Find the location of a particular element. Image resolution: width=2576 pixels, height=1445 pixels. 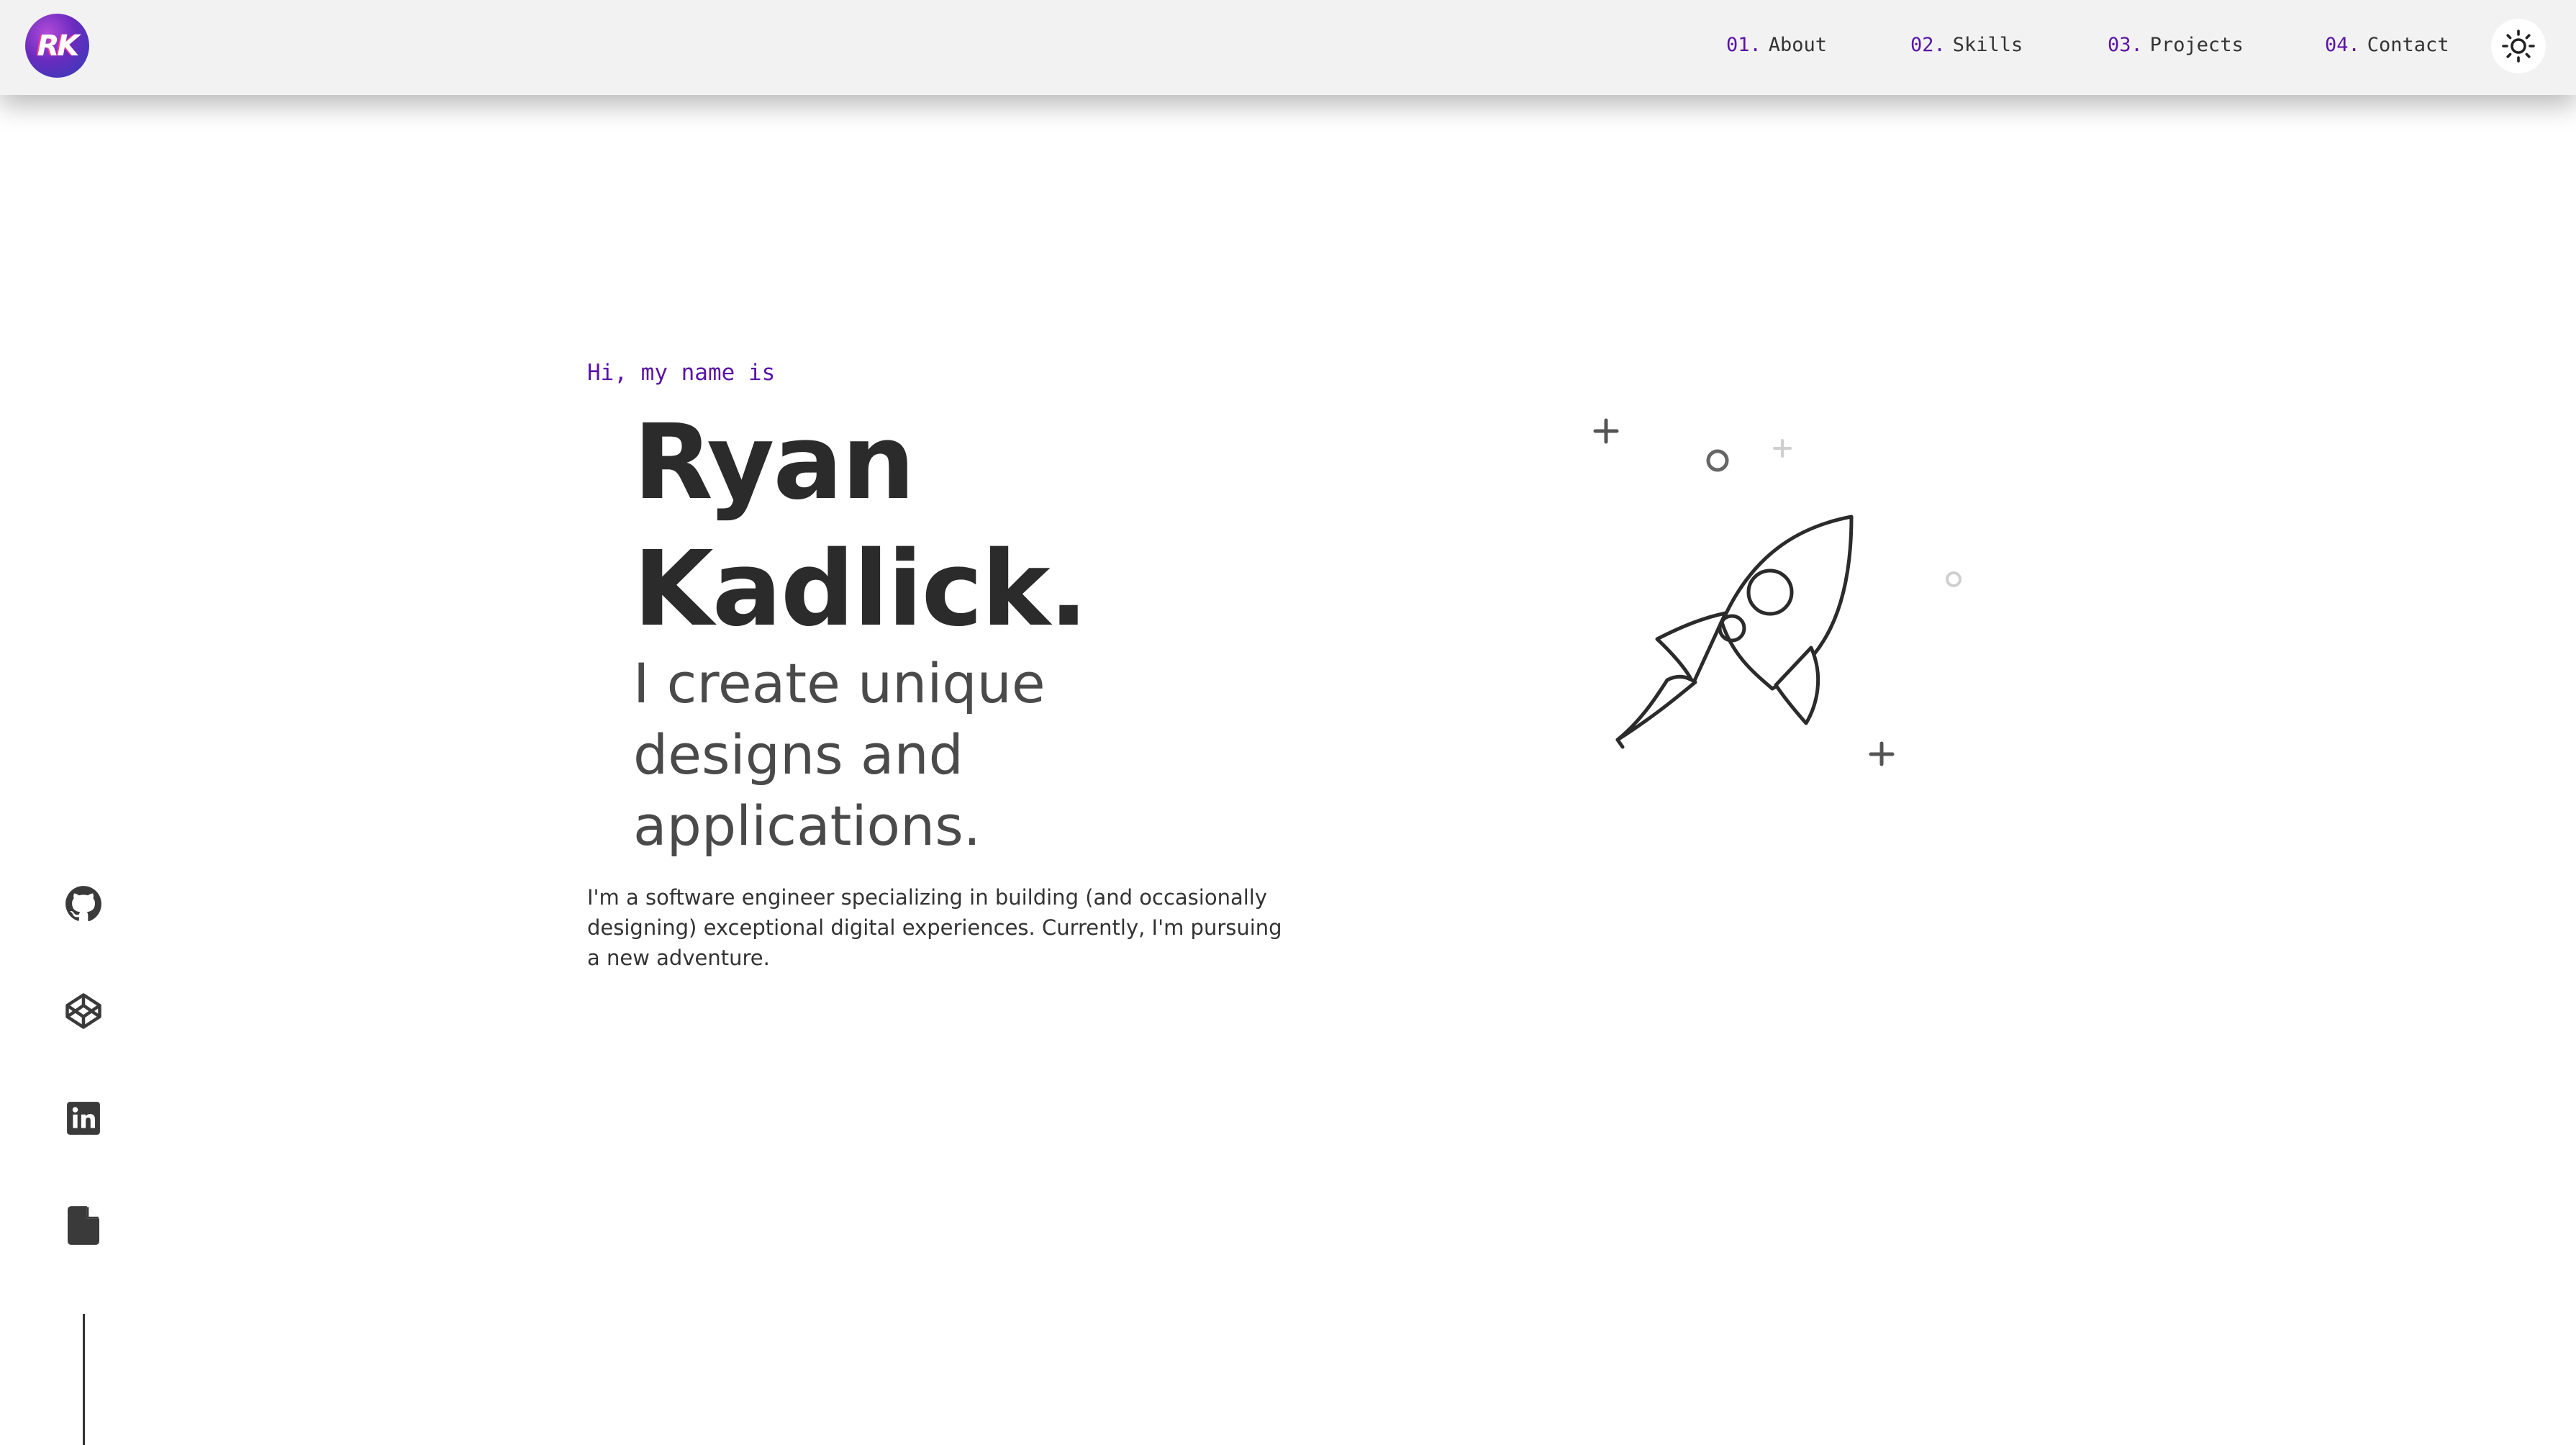

github-link is located at coordinates (83, 904).